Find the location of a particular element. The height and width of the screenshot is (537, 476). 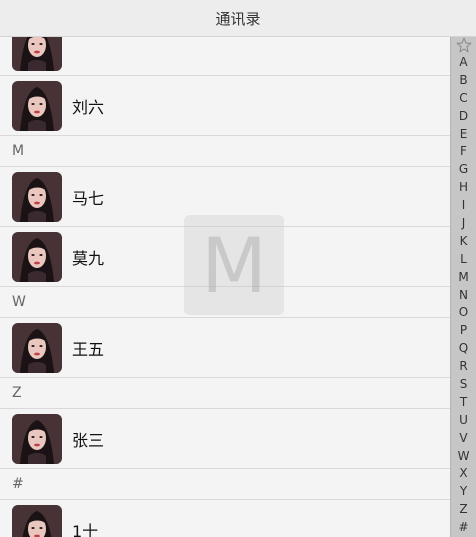

contact-row: 刘六 is located at coordinates (225, 106).